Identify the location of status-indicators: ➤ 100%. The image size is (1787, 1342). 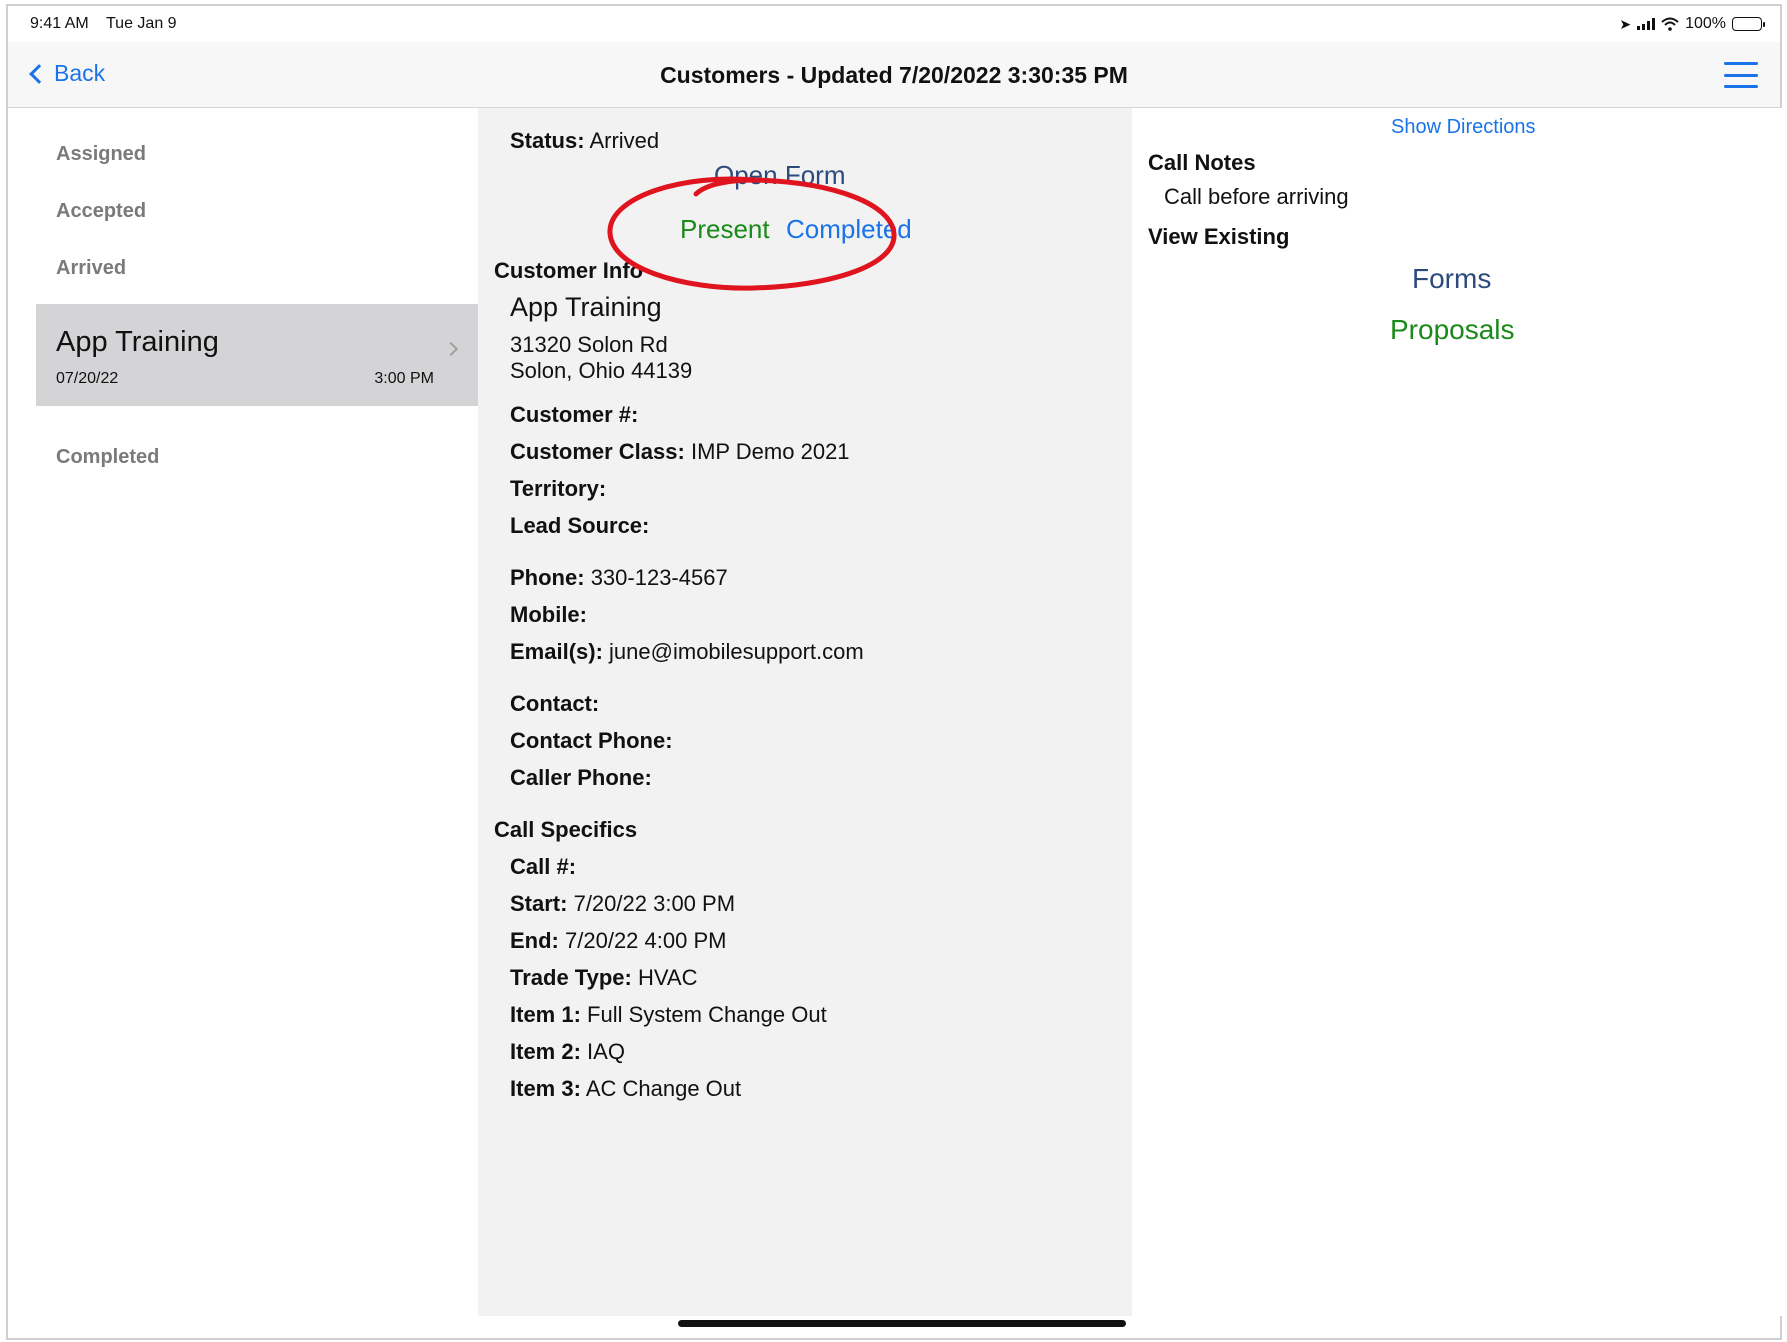
(1692, 24).